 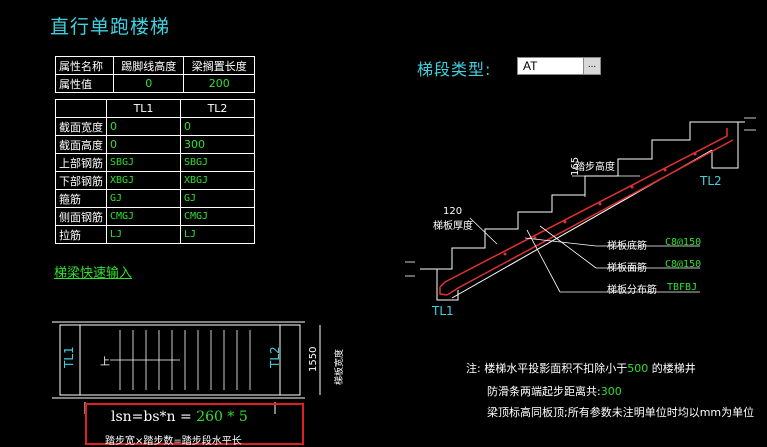 What do you see at coordinates (682, 287) in the screenshot?
I see `dist-rebar-value: TBFBJ` at bounding box center [682, 287].